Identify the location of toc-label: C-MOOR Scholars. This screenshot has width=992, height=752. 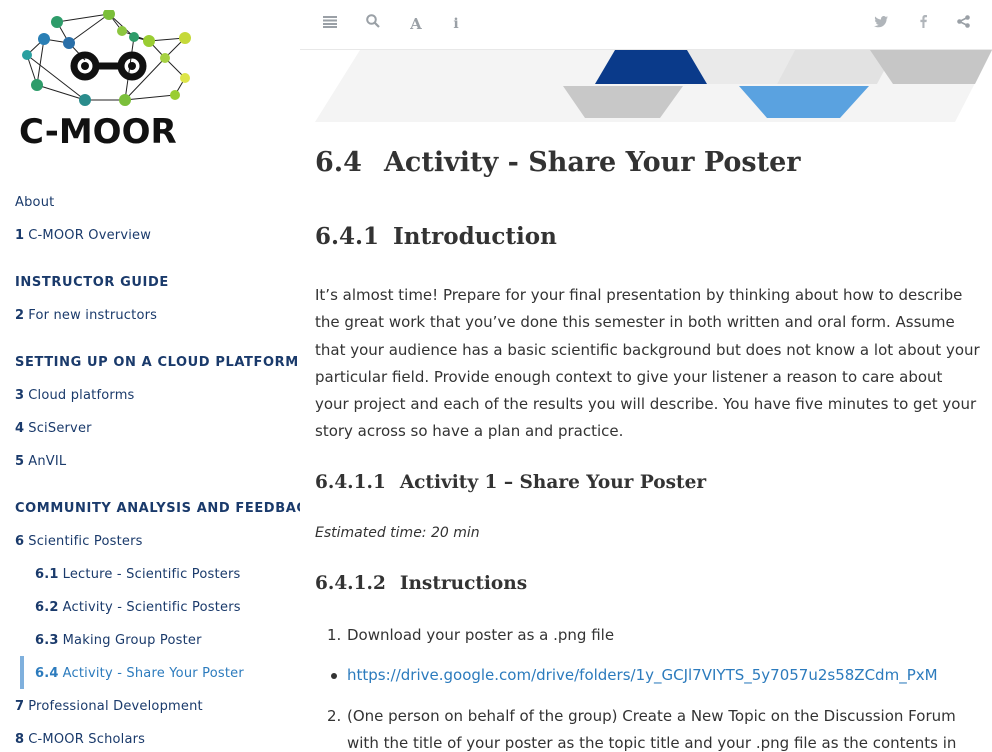
(87, 738).